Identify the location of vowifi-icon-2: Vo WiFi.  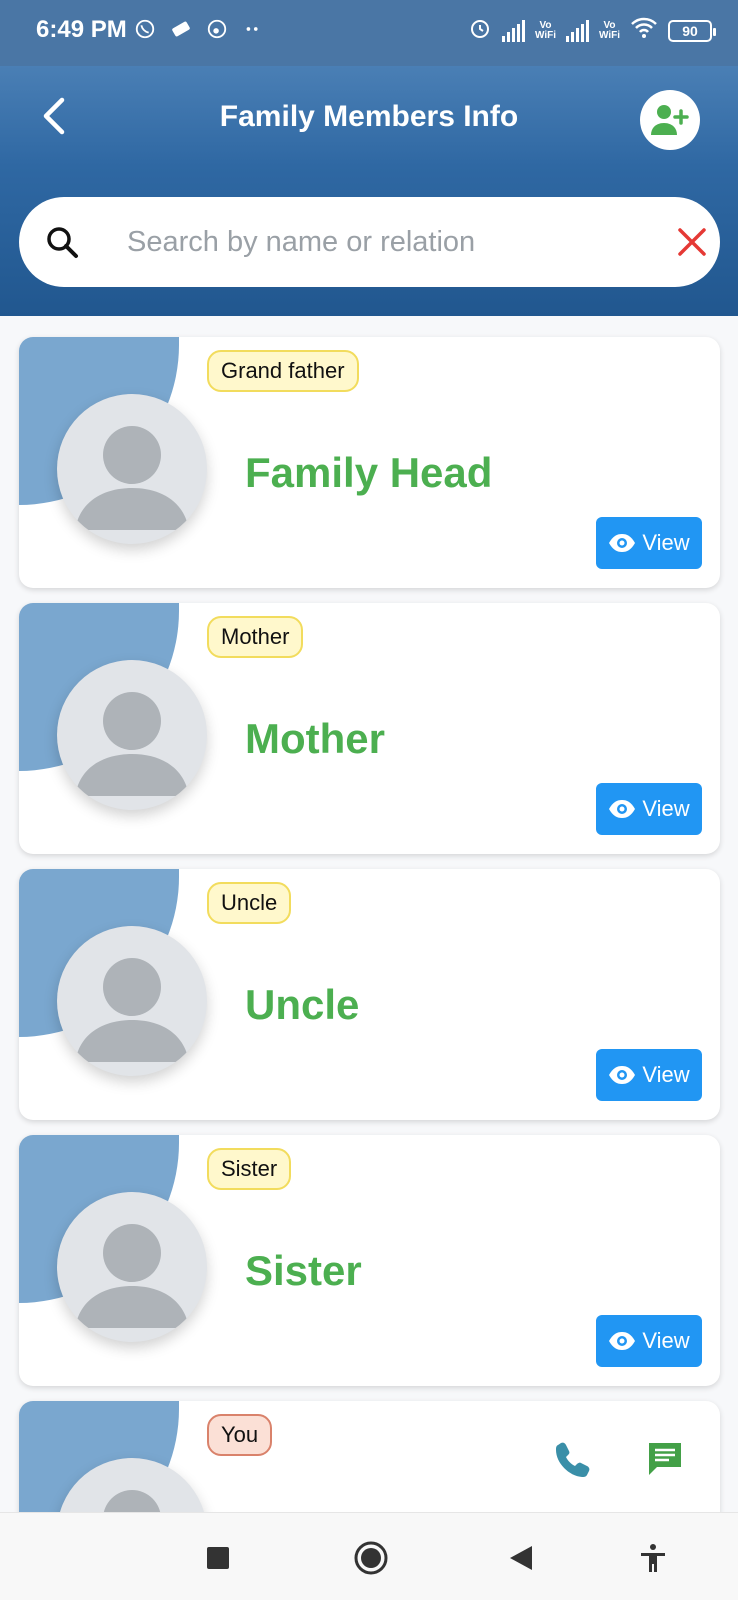
(609, 30).